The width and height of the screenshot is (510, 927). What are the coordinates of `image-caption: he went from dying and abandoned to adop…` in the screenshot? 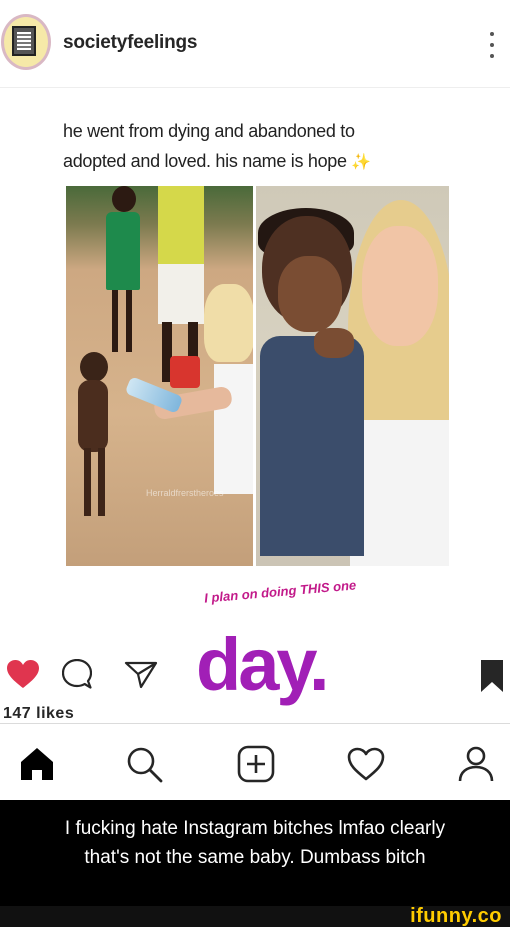 It's located at (253, 147).